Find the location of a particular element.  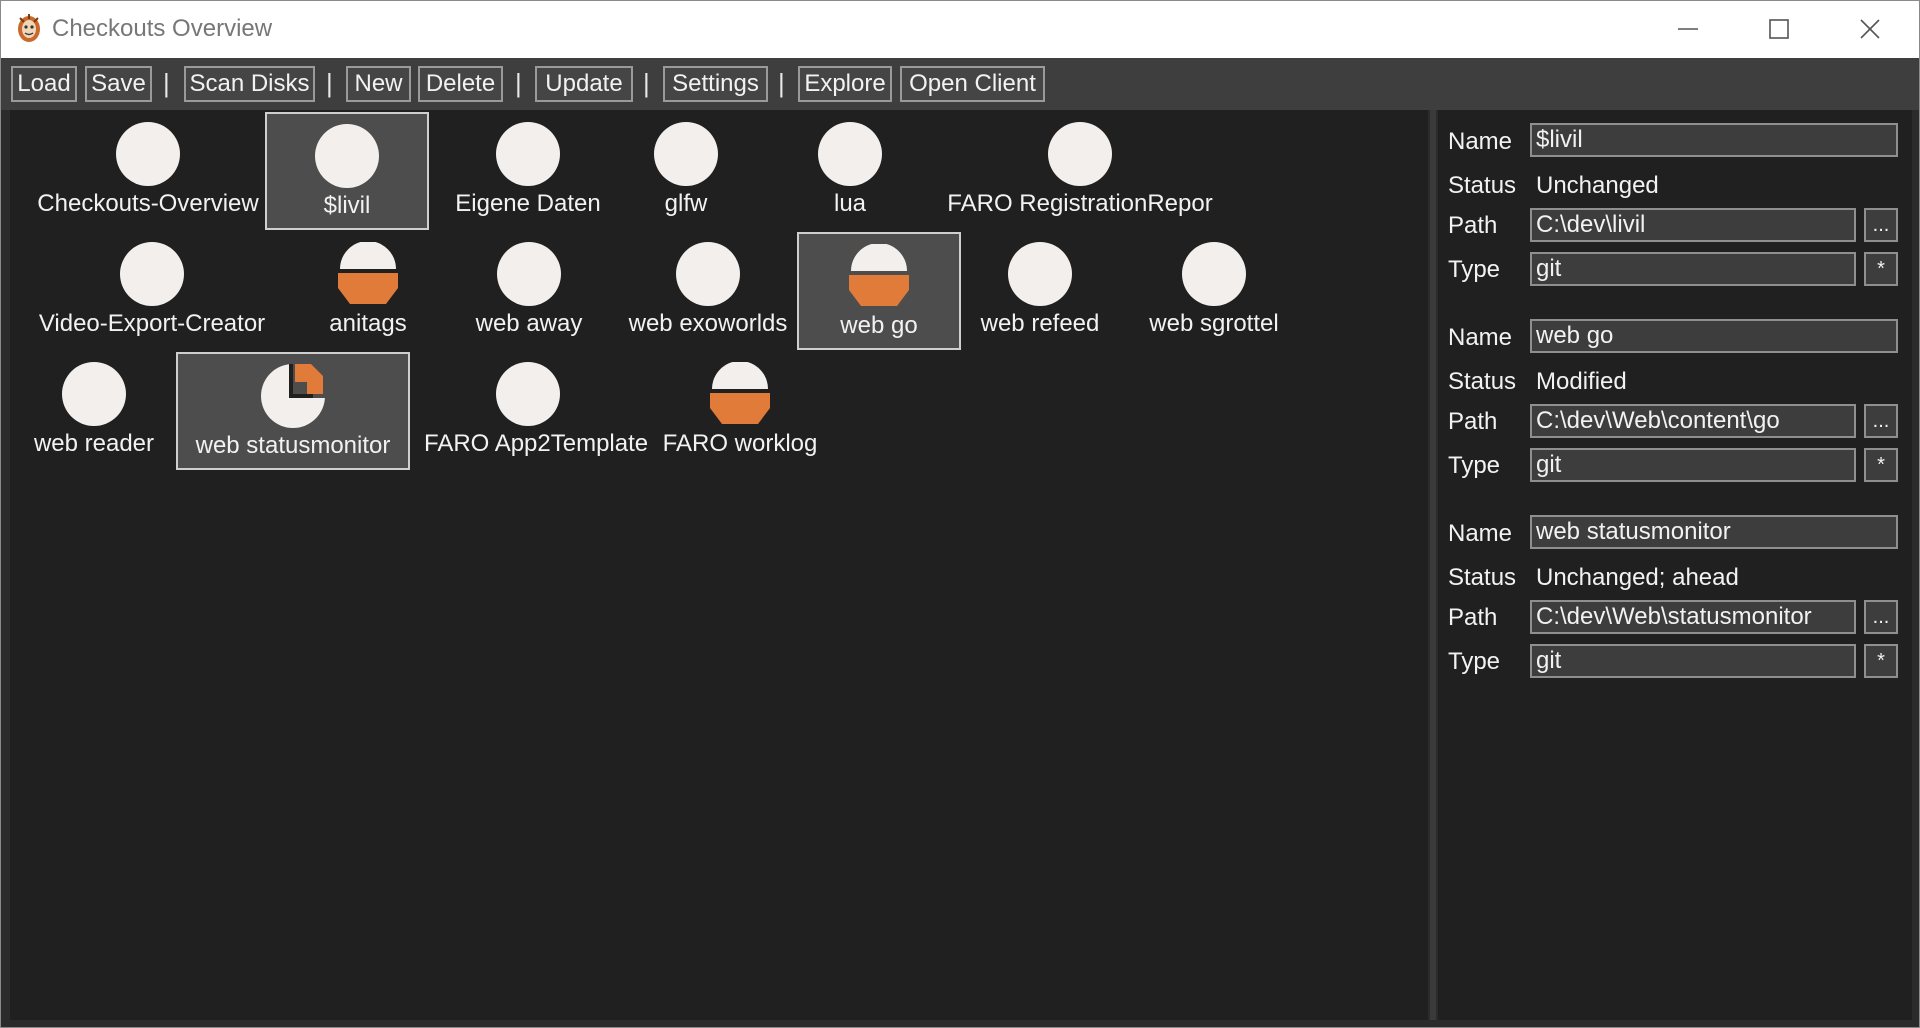

checkout-item: Video-Export-Creator is located at coordinates (152, 290).